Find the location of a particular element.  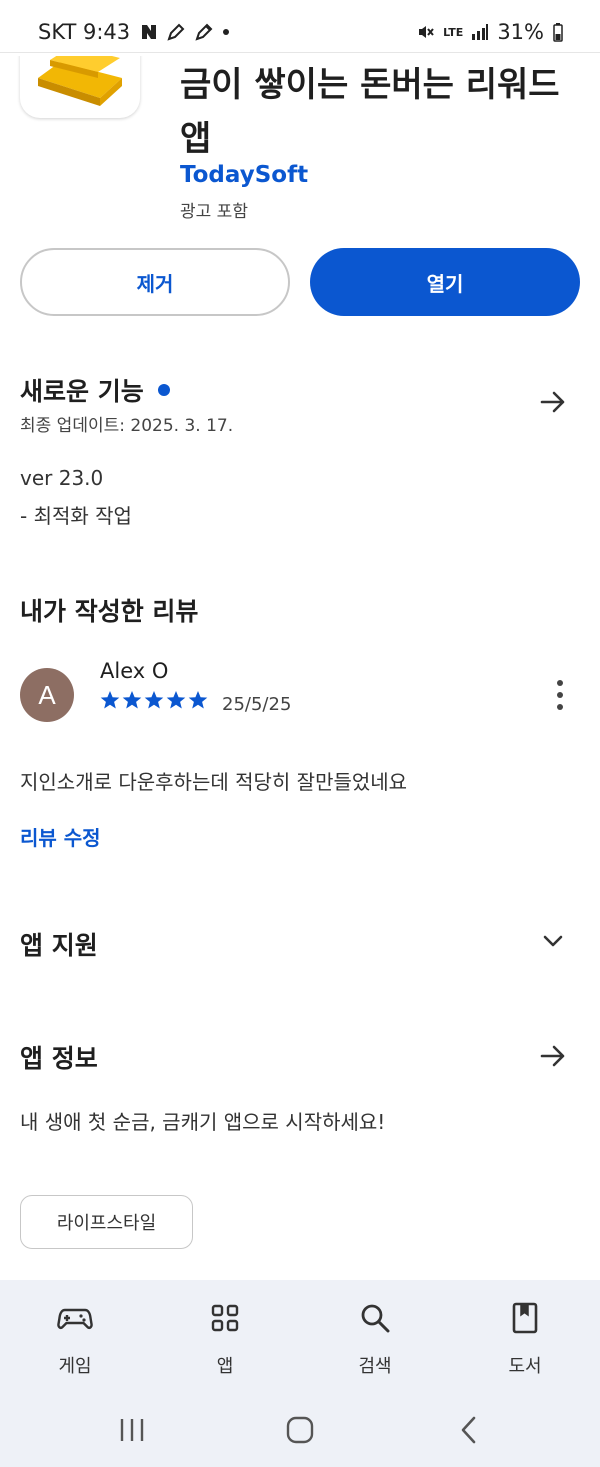

recent-apps-icon is located at coordinates (132, 1430).